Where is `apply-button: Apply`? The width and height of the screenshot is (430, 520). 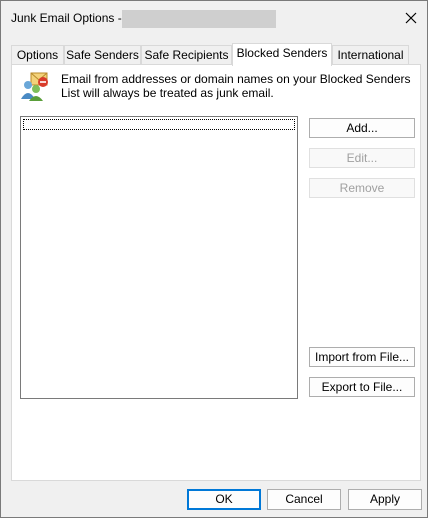
apply-button: Apply is located at coordinates (385, 499).